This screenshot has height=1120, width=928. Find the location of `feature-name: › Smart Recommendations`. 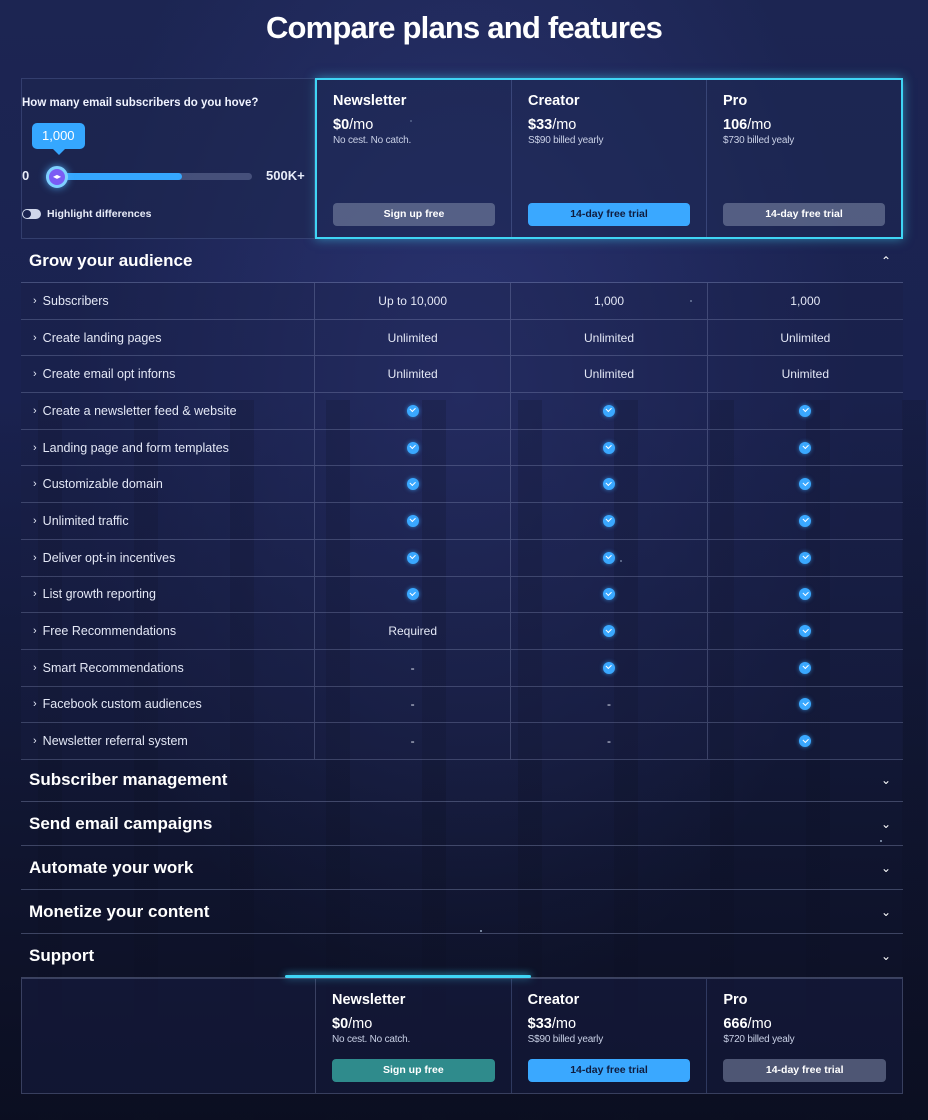

feature-name: › Smart Recommendations is located at coordinates (168, 667).